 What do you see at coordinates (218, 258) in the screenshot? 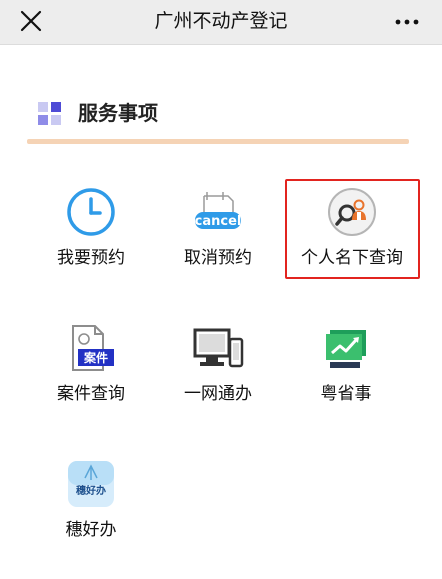
I see `service-label: 取消预约` at bounding box center [218, 258].